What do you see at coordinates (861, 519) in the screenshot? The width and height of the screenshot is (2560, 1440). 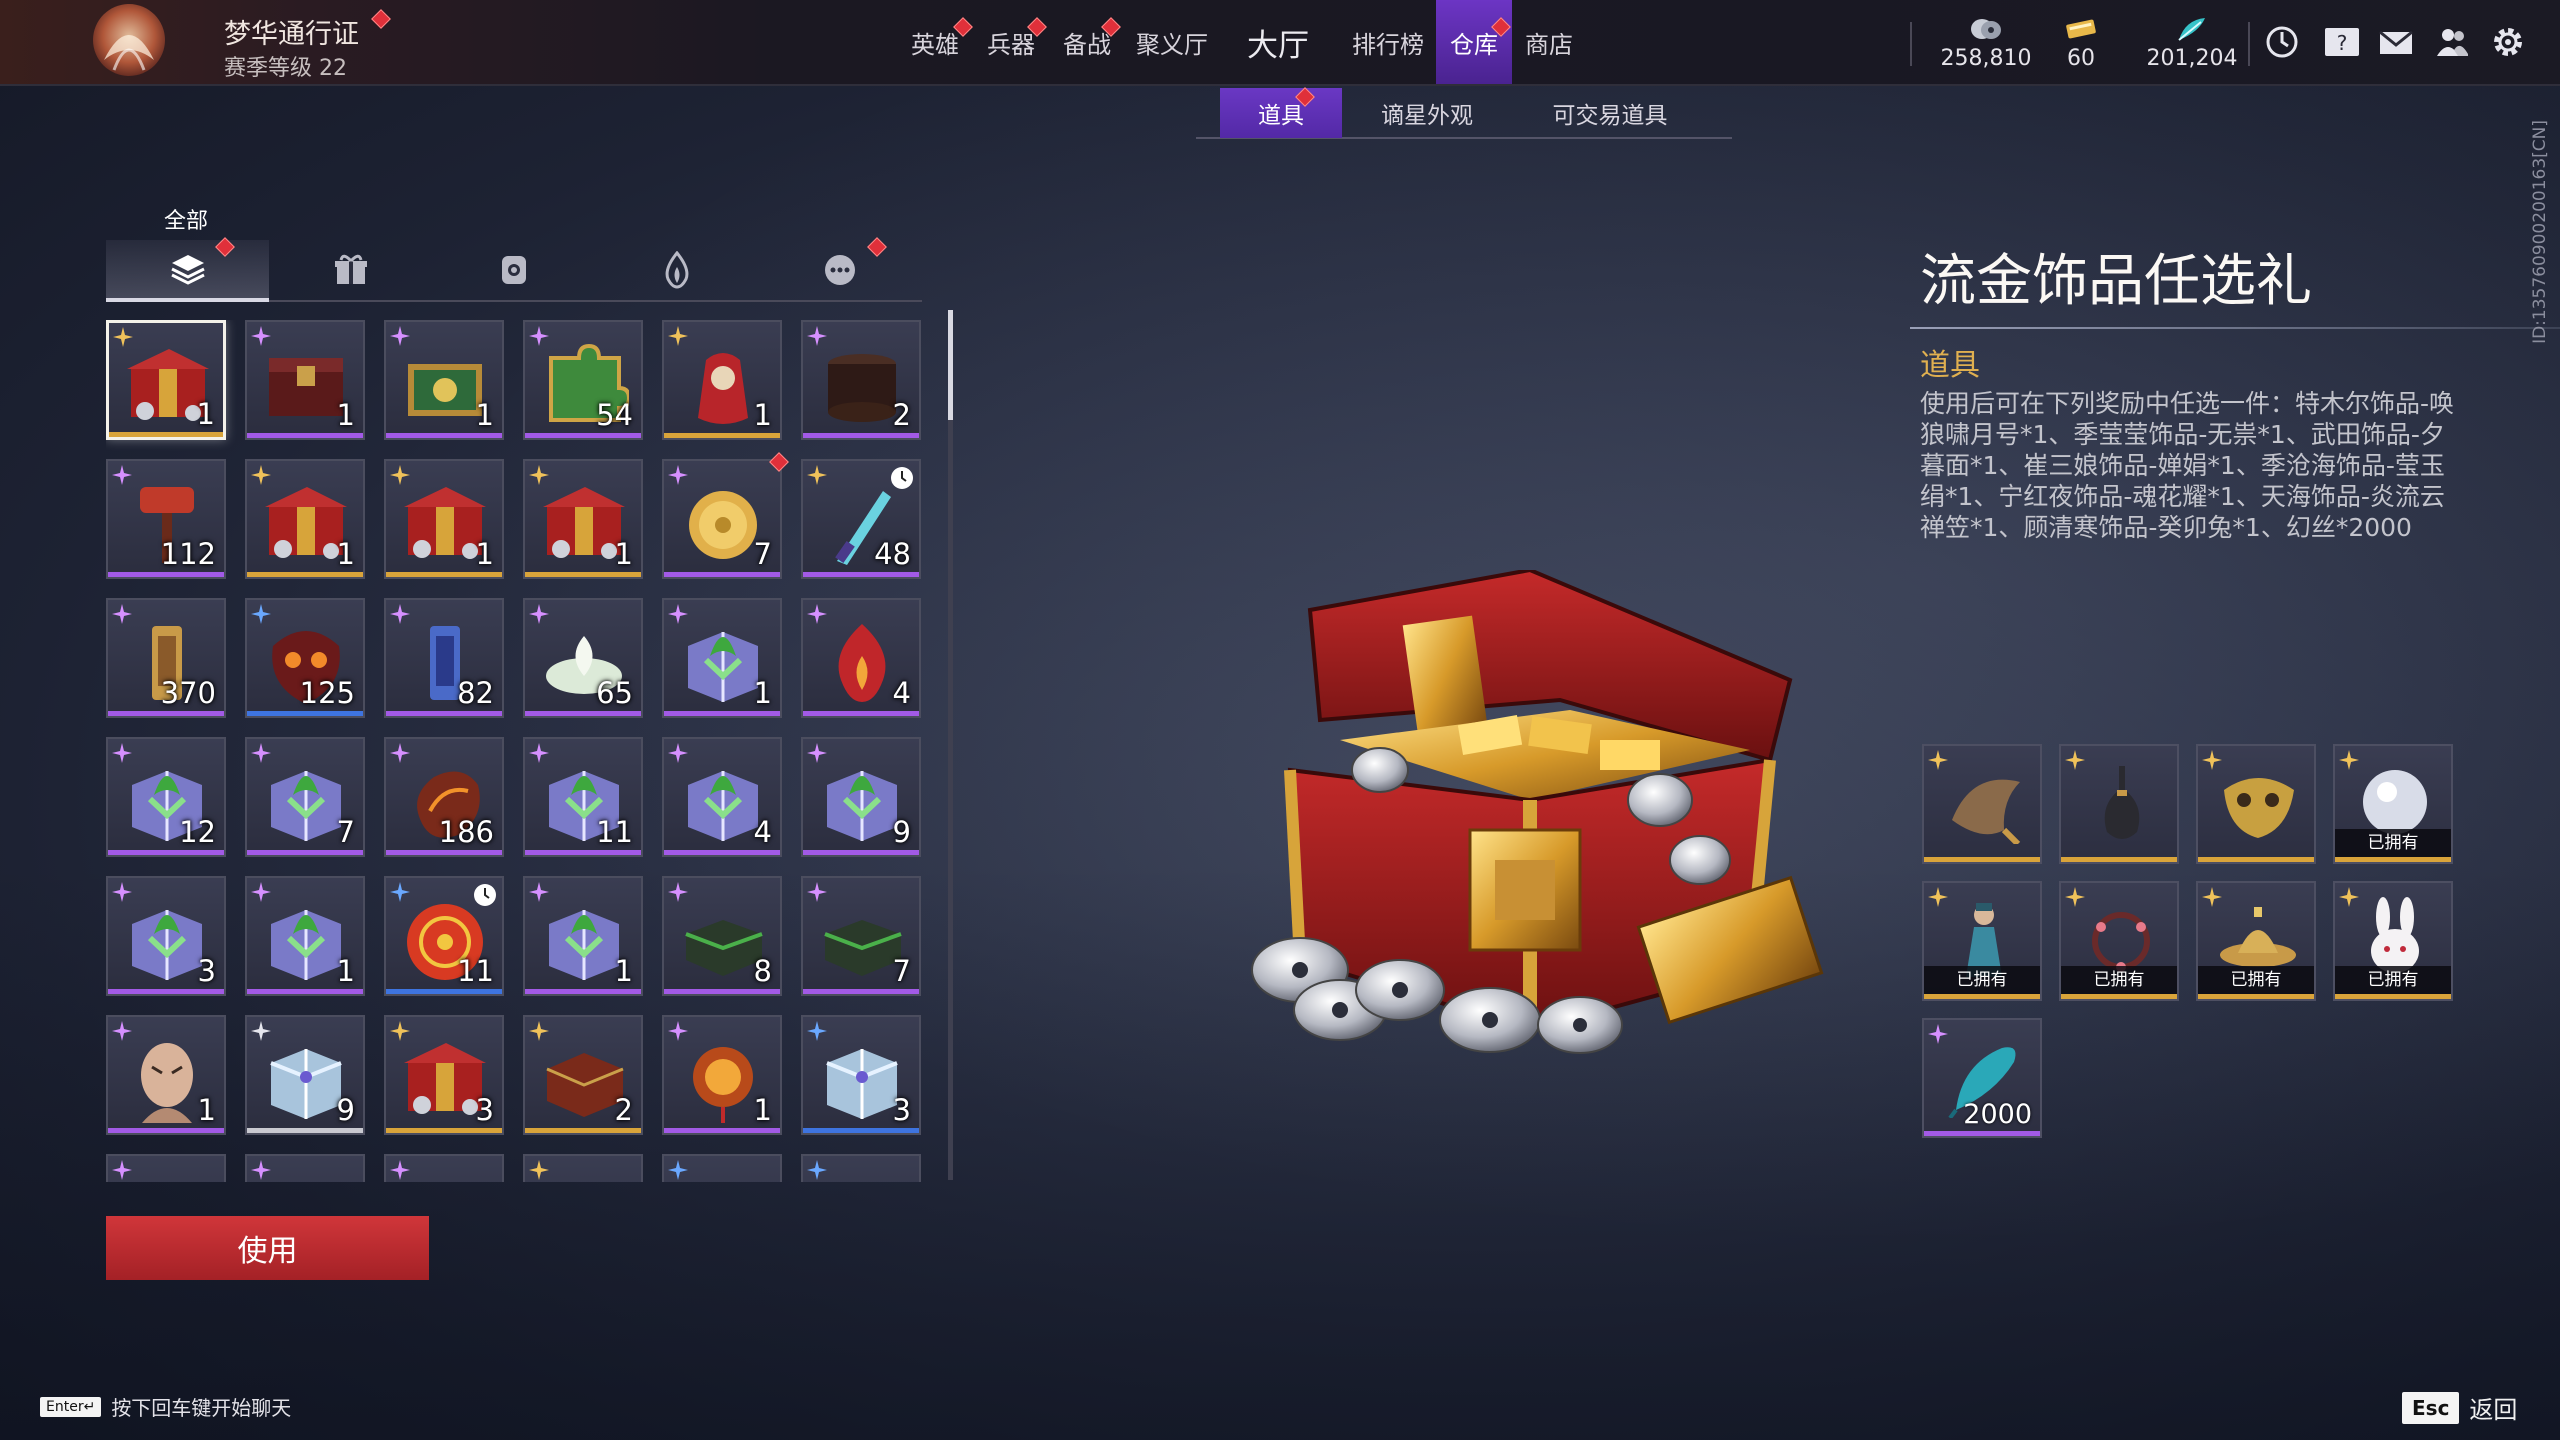 I see `inventory-slot: 48` at bounding box center [861, 519].